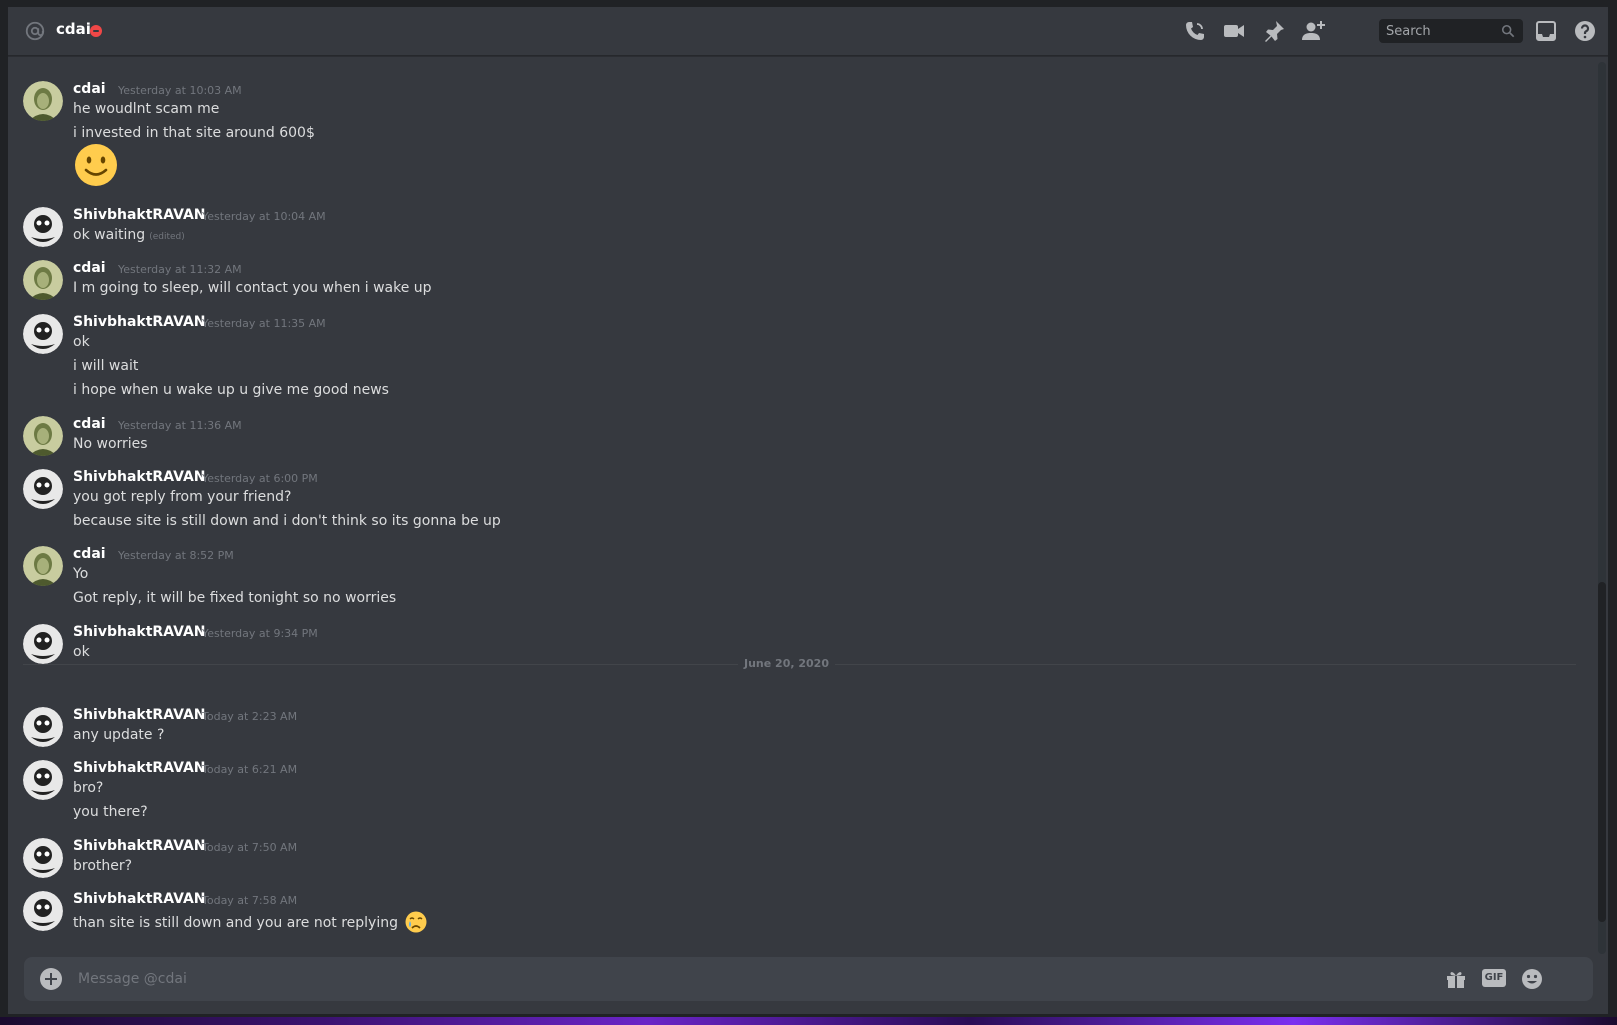 The width and height of the screenshot is (1617, 1025). Describe the element at coordinates (1274, 31) in the screenshot. I see `pin-icon` at that location.